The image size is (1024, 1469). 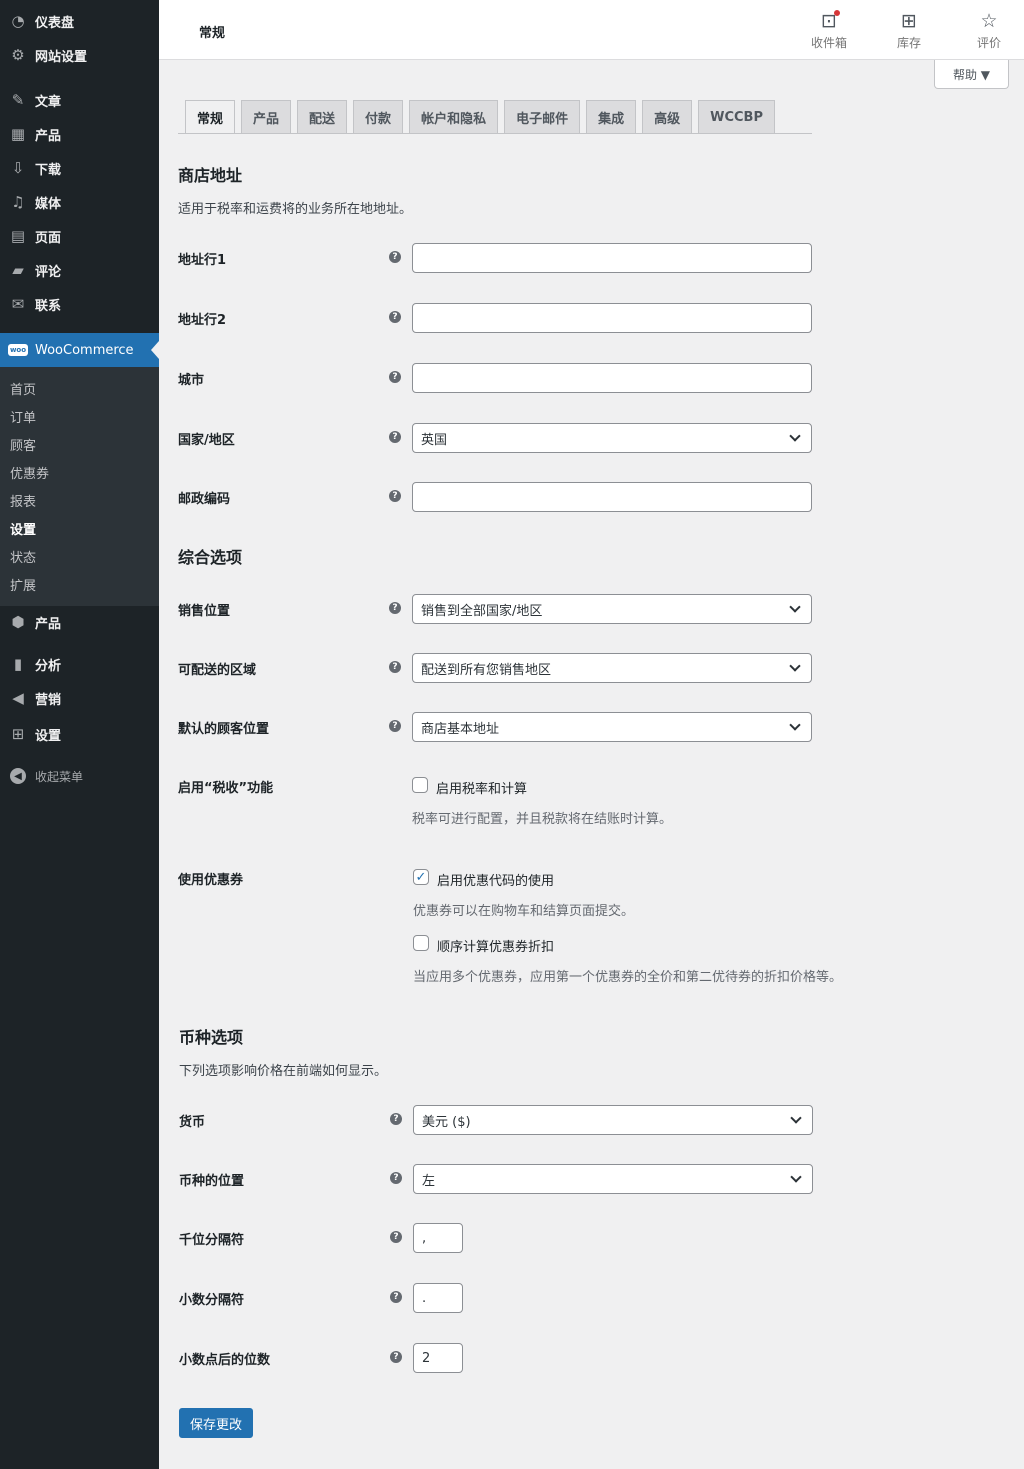 I want to click on address1-label: 地址行1, so click(x=202, y=260).